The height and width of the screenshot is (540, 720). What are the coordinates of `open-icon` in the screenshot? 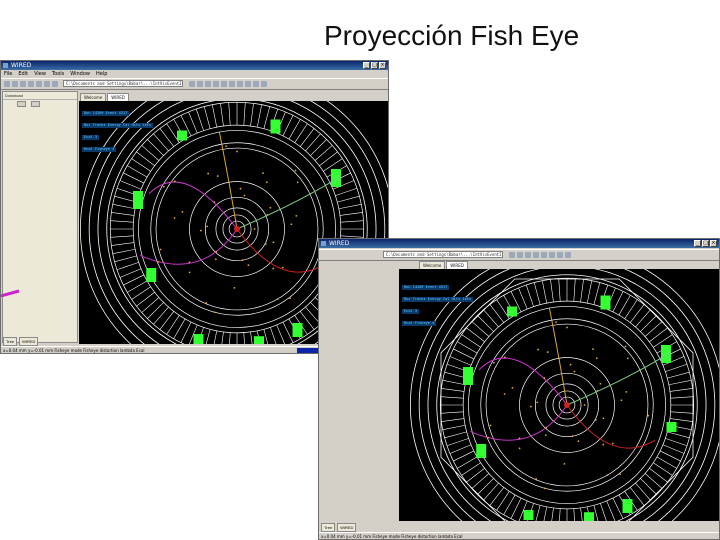 It's located at (15, 84).